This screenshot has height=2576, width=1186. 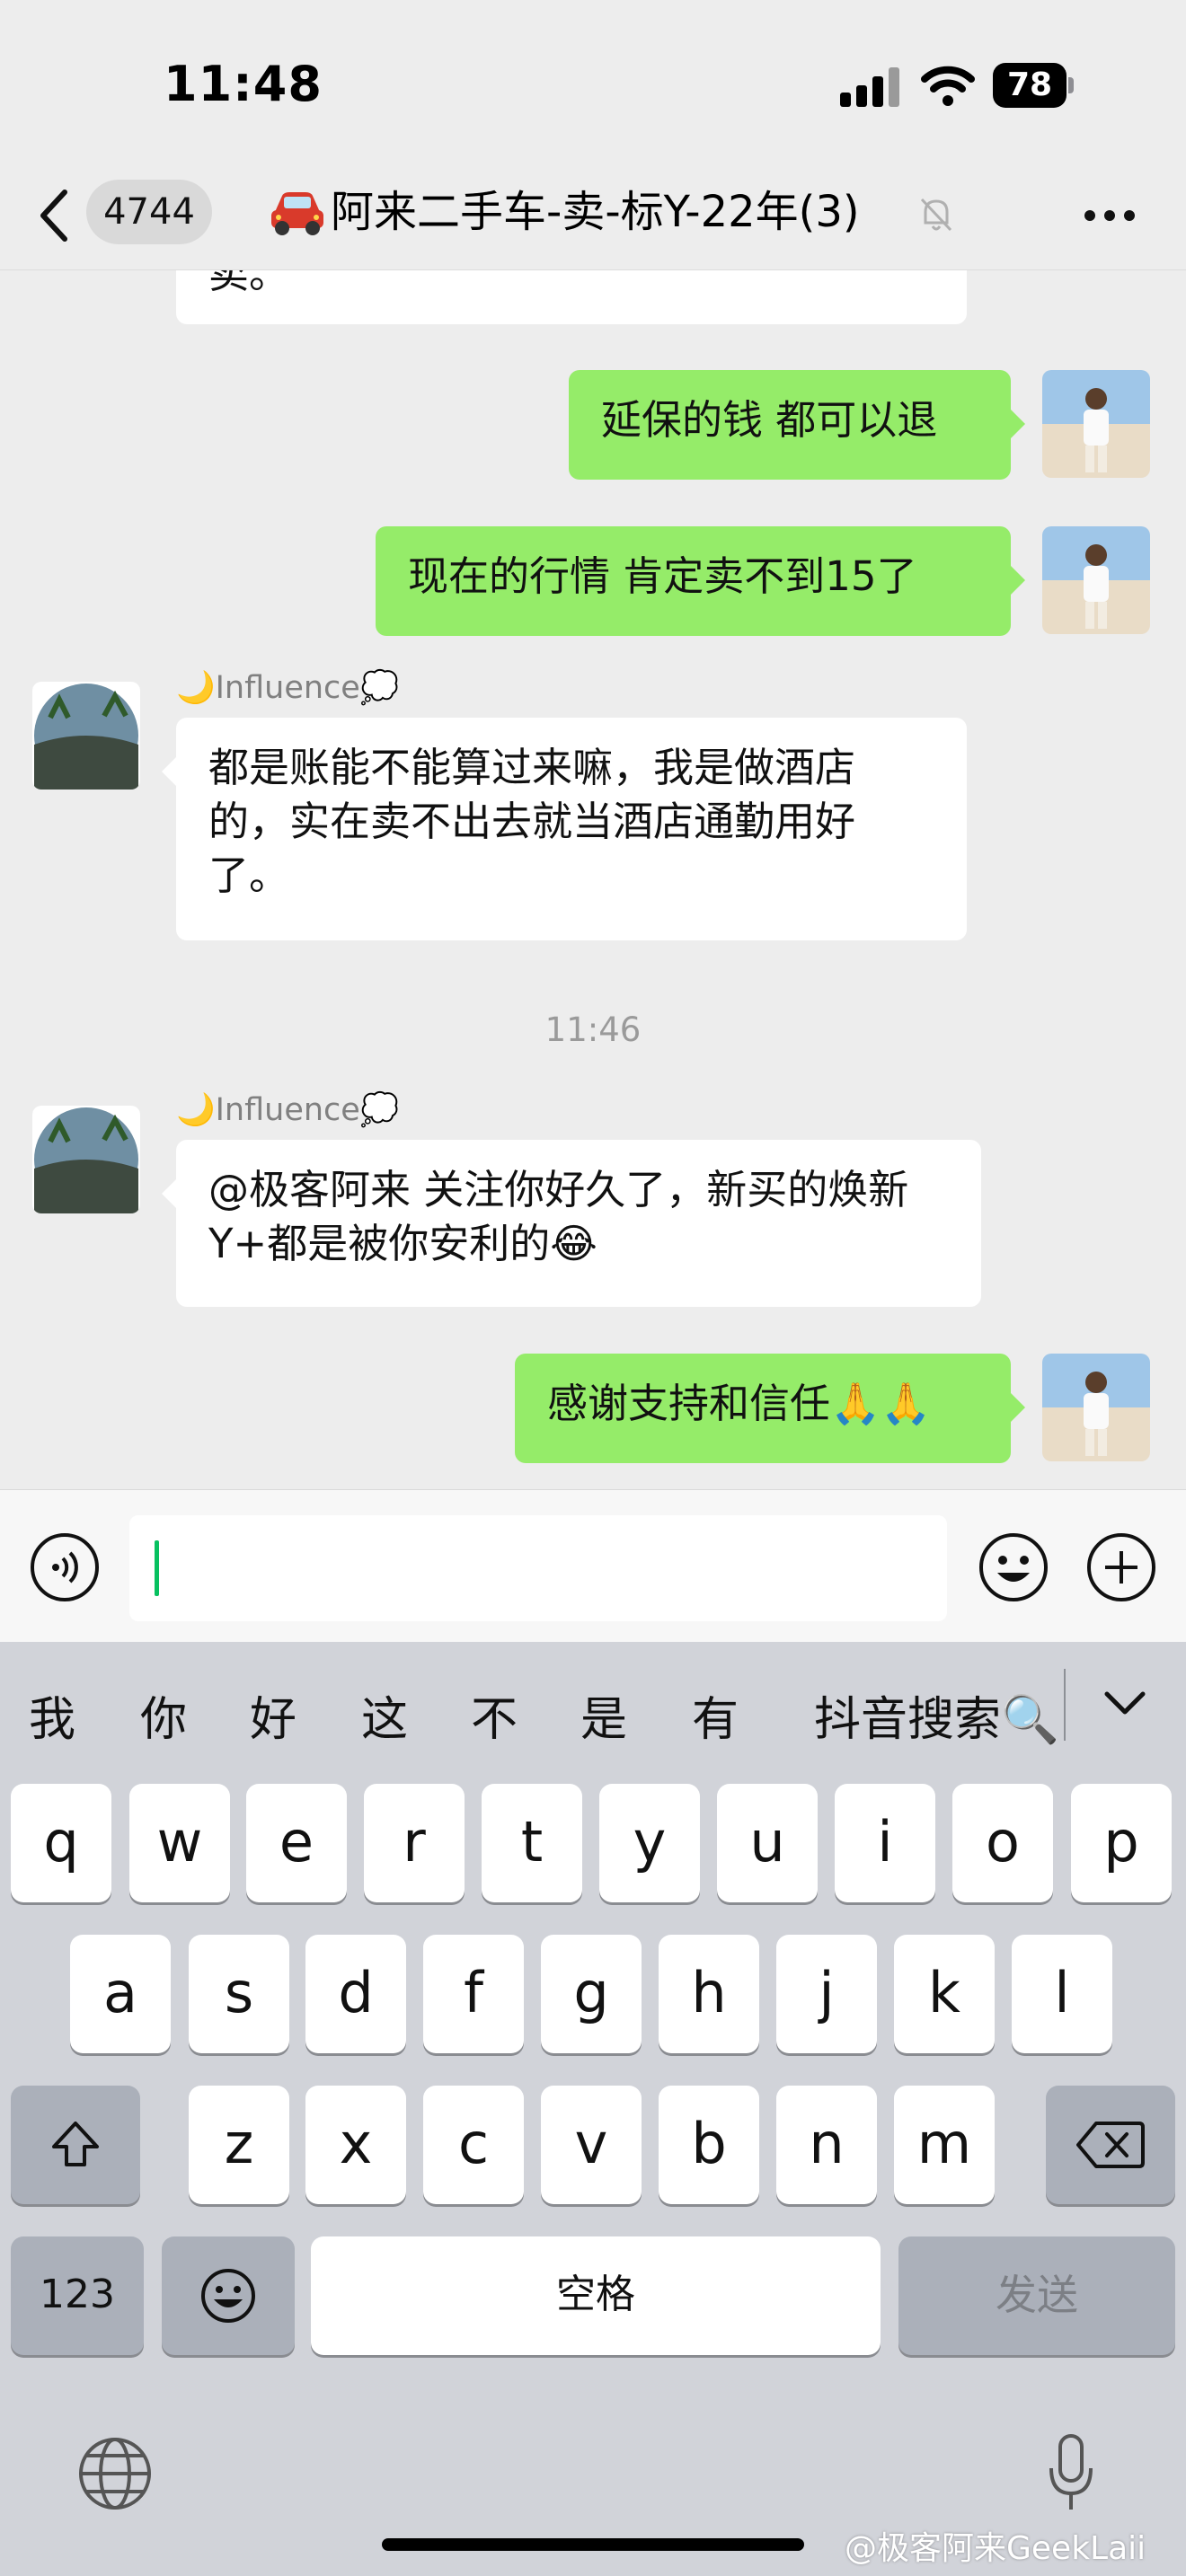 What do you see at coordinates (948, 86) in the screenshot?
I see `wifi-icon` at bounding box center [948, 86].